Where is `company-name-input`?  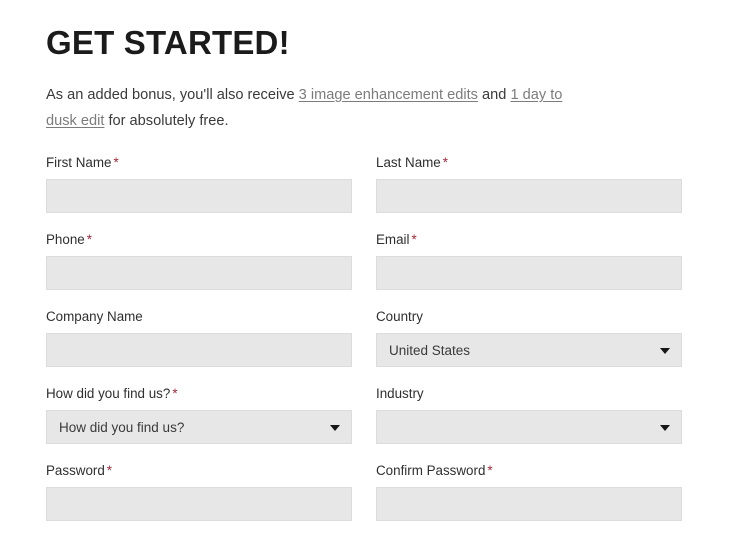 company-name-input is located at coordinates (199, 350).